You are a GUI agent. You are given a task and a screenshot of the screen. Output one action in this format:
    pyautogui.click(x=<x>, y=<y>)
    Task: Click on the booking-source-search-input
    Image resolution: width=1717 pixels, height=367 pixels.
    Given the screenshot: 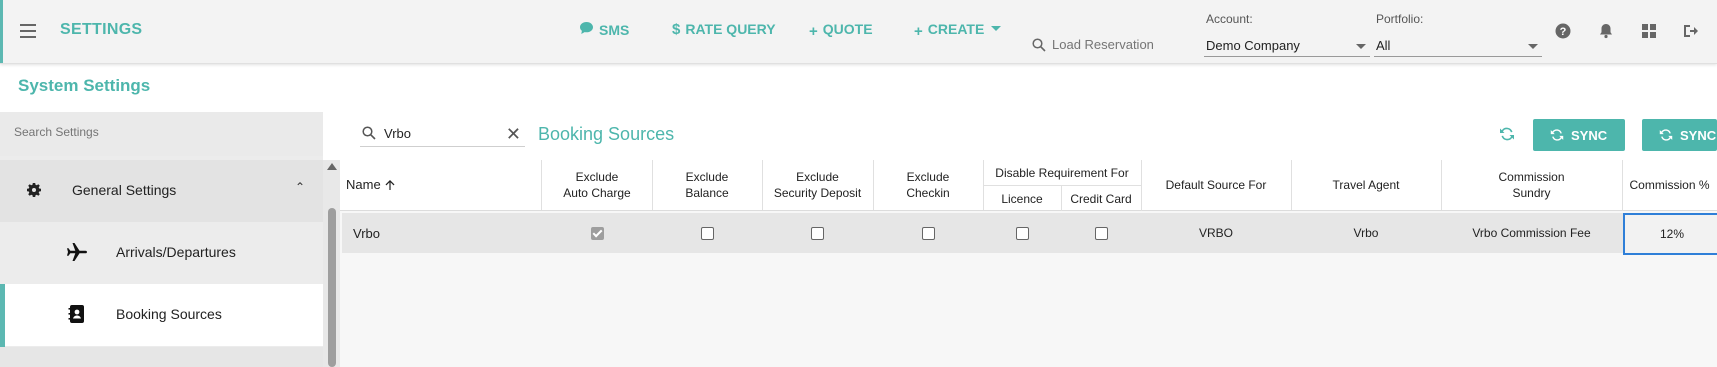 What is the action you would take?
    pyautogui.click(x=439, y=133)
    